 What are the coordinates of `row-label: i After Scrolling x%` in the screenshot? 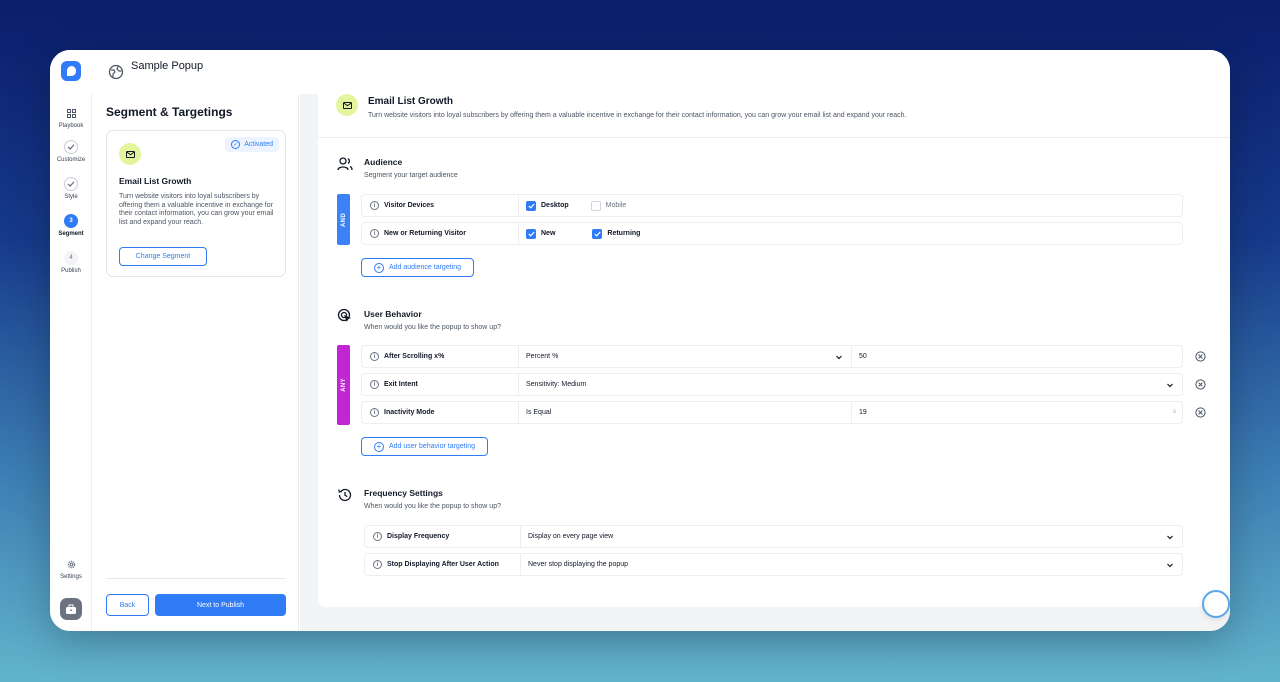 It's located at (440, 356).